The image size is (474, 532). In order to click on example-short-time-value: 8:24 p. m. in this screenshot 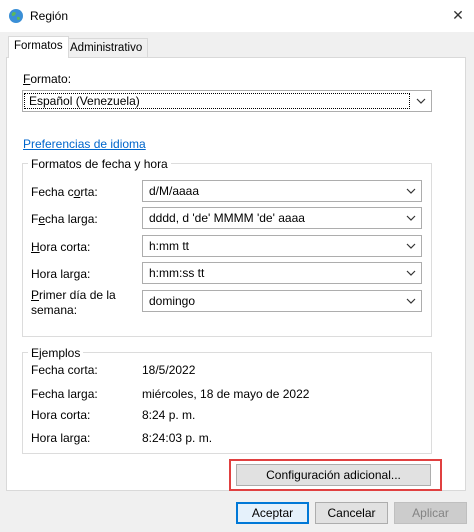, I will do `click(169, 415)`.